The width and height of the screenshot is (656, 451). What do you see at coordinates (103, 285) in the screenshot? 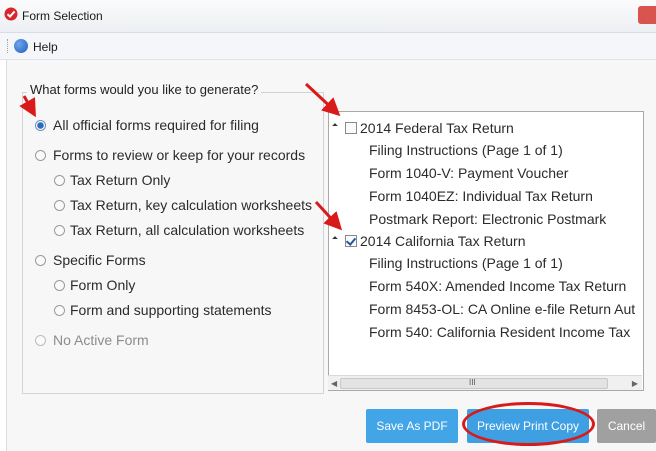
I see `option-label: Form Only` at bounding box center [103, 285].